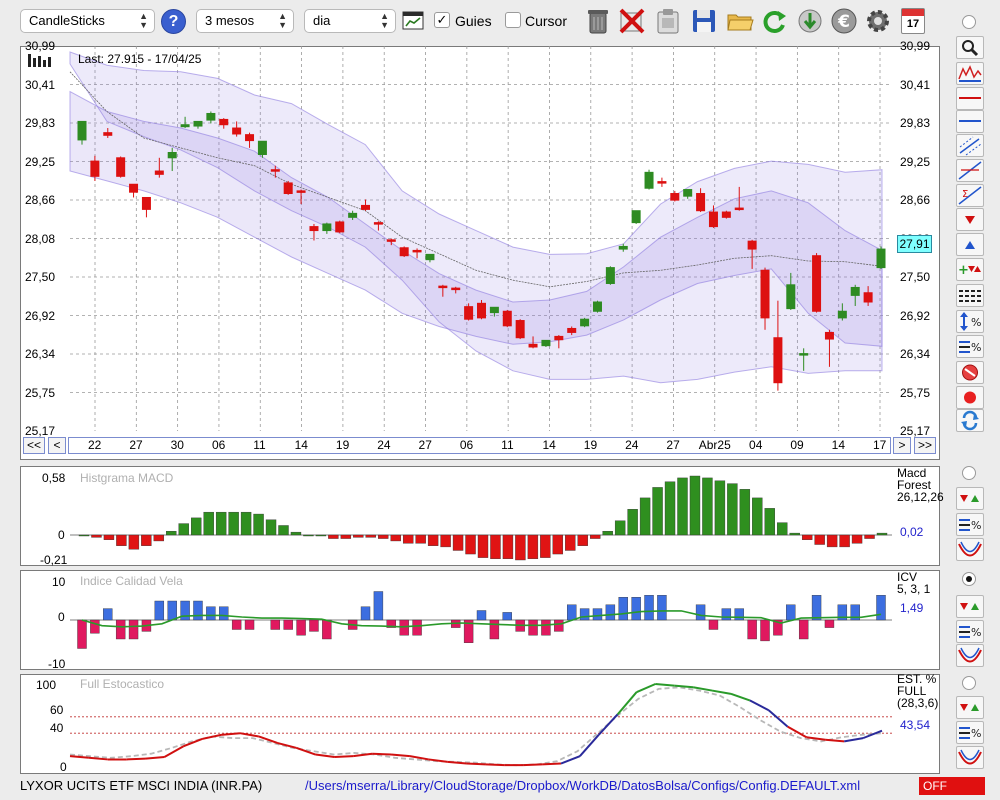  What do you see at coordinates (915, 277) in the screenshot?
I see `price-y-label: 27,50` at bounding box center [915, 277].